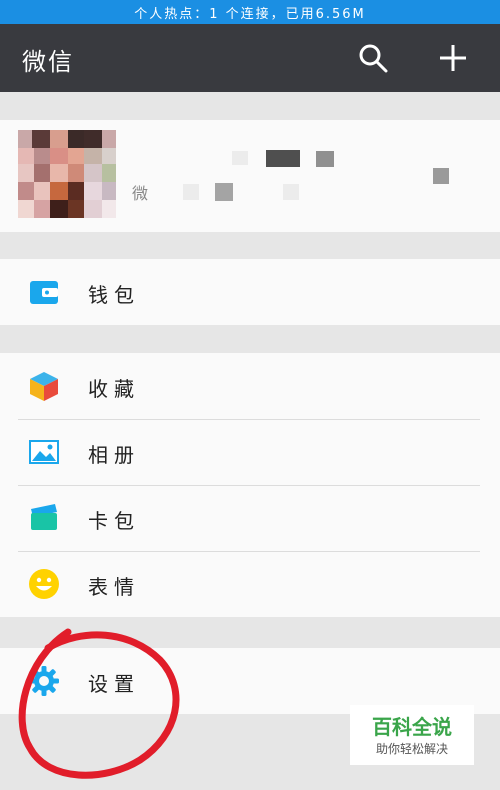  Describe the element at coordinates (114, 521) in the screenshot. I see `menu-item-label: 卡包` at that location.